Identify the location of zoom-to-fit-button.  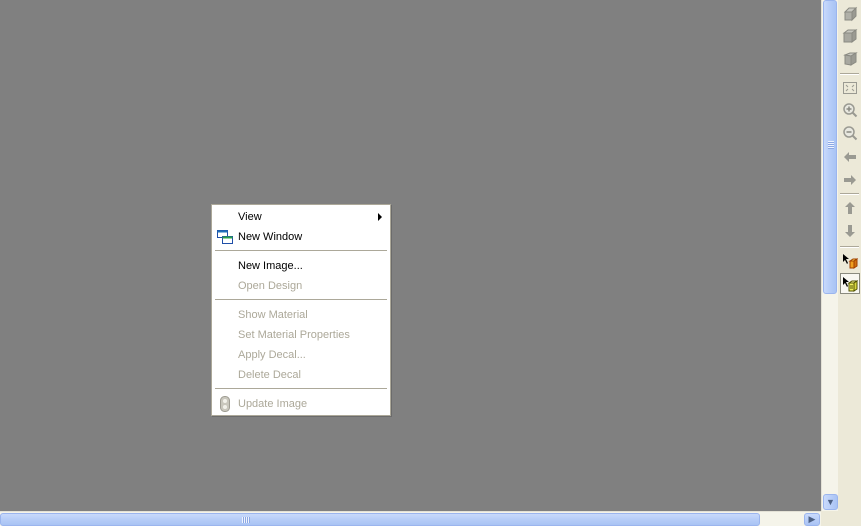
(850, 87).